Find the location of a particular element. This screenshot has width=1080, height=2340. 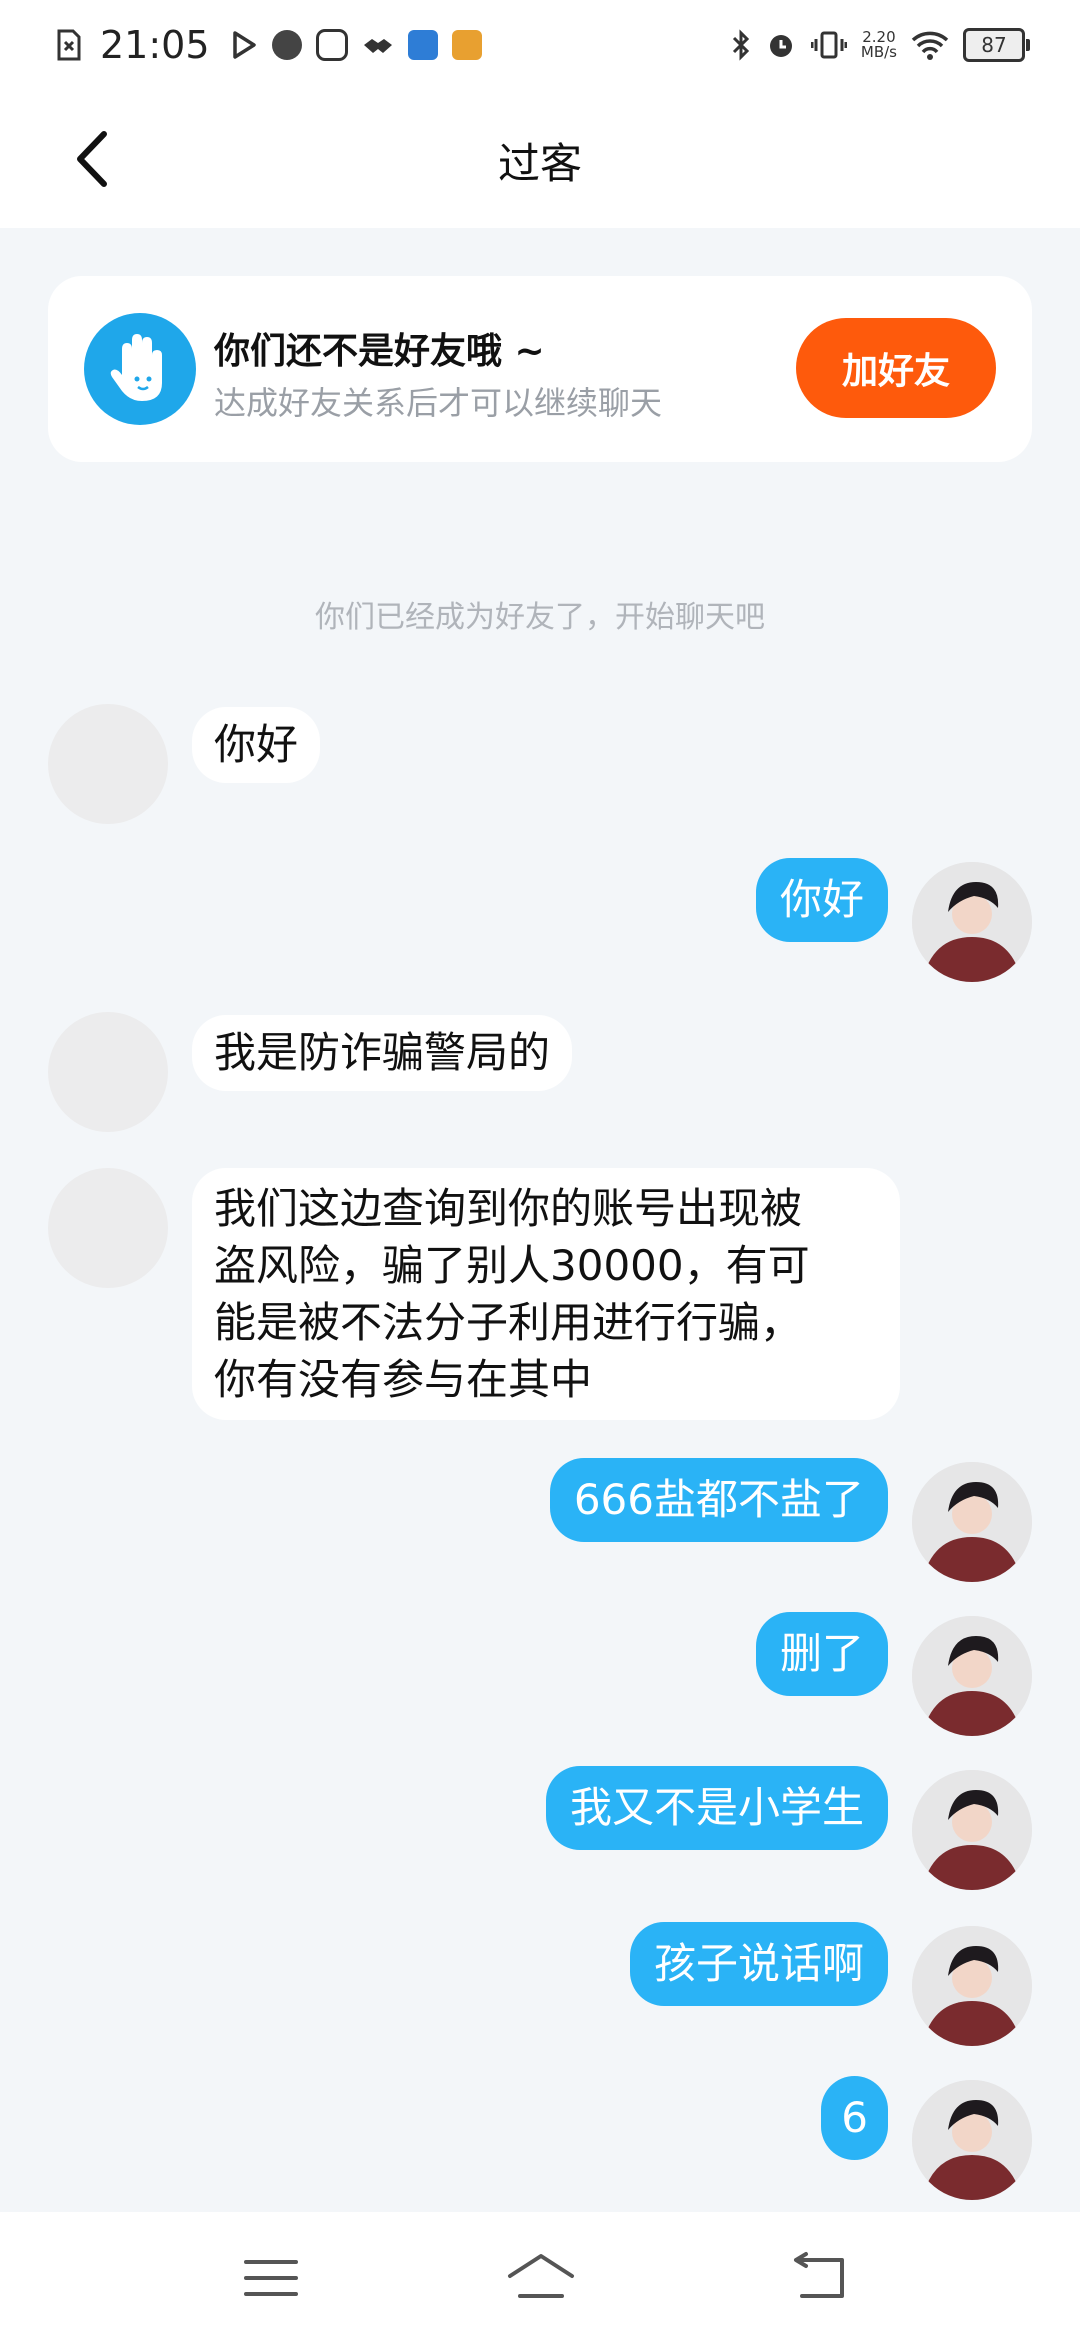

add-friend-button: 加好友 is located at coordinates (896, 368).